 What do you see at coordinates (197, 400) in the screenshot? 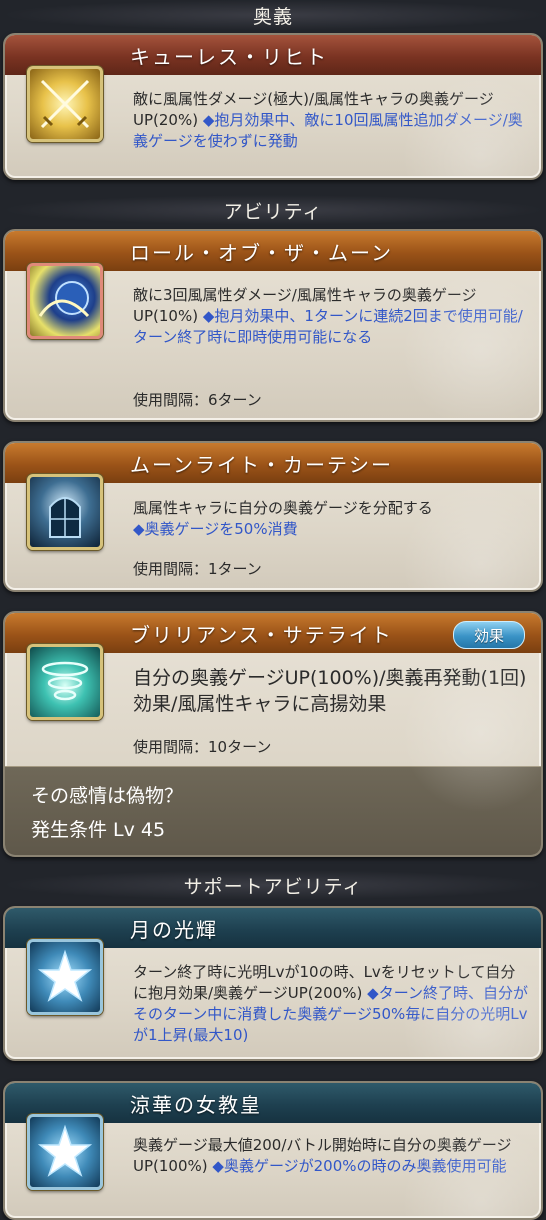
I see `ability-cooldown: 使用間隔：6ターン` at bounding box center [197, 400].